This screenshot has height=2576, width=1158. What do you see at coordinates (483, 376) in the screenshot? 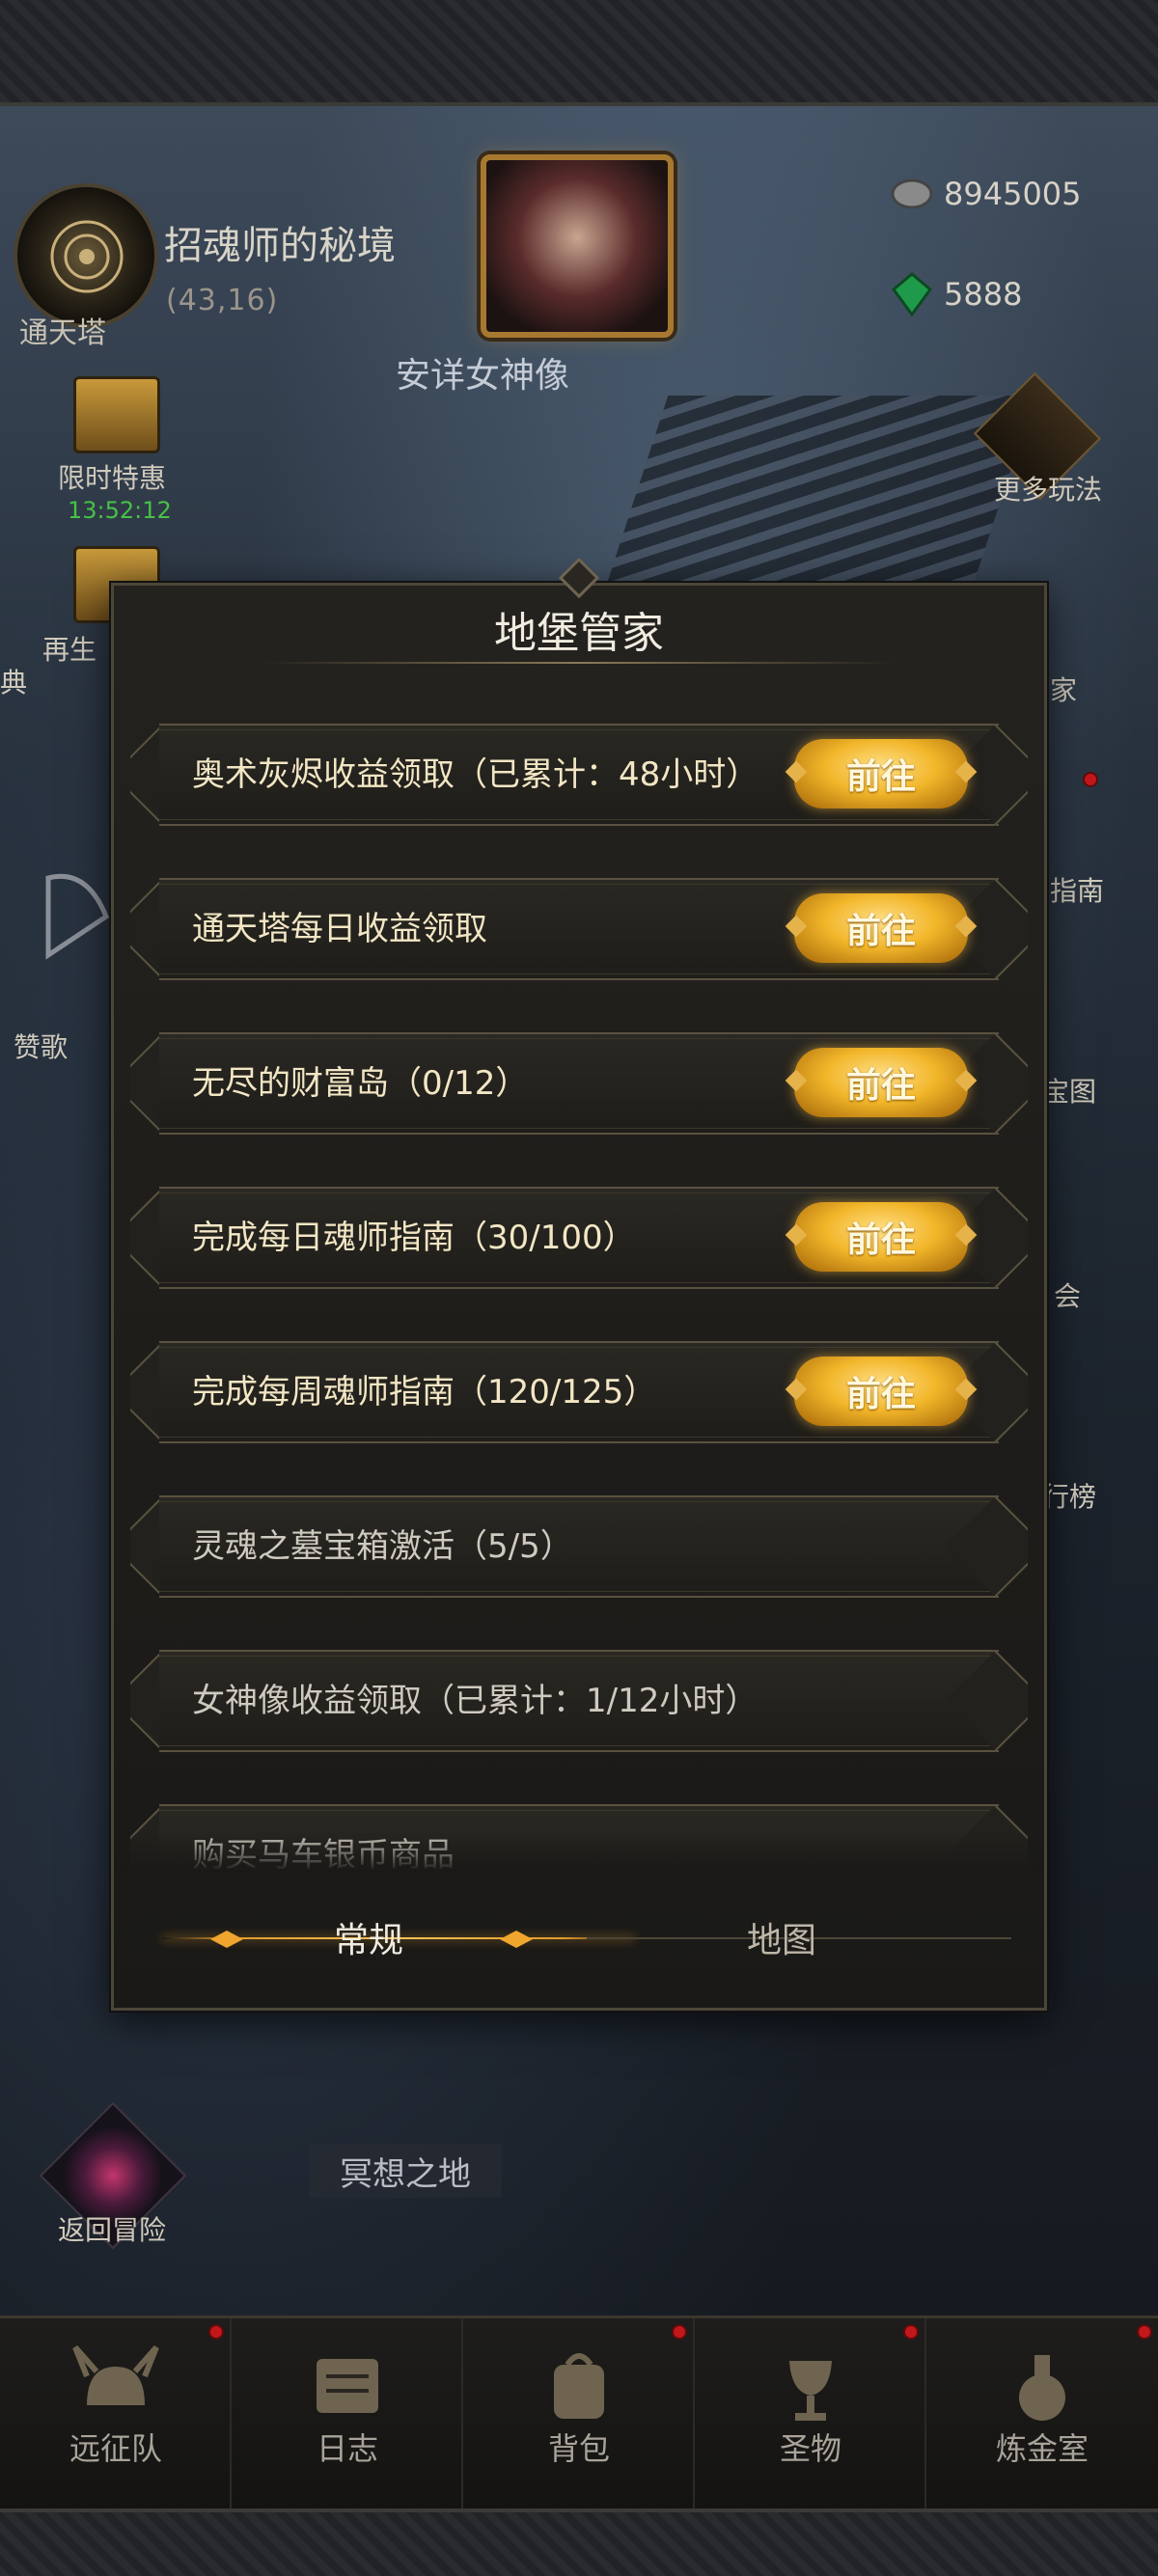
I see `portrait-label: 安详女神像` at bounding box center [483, 376].